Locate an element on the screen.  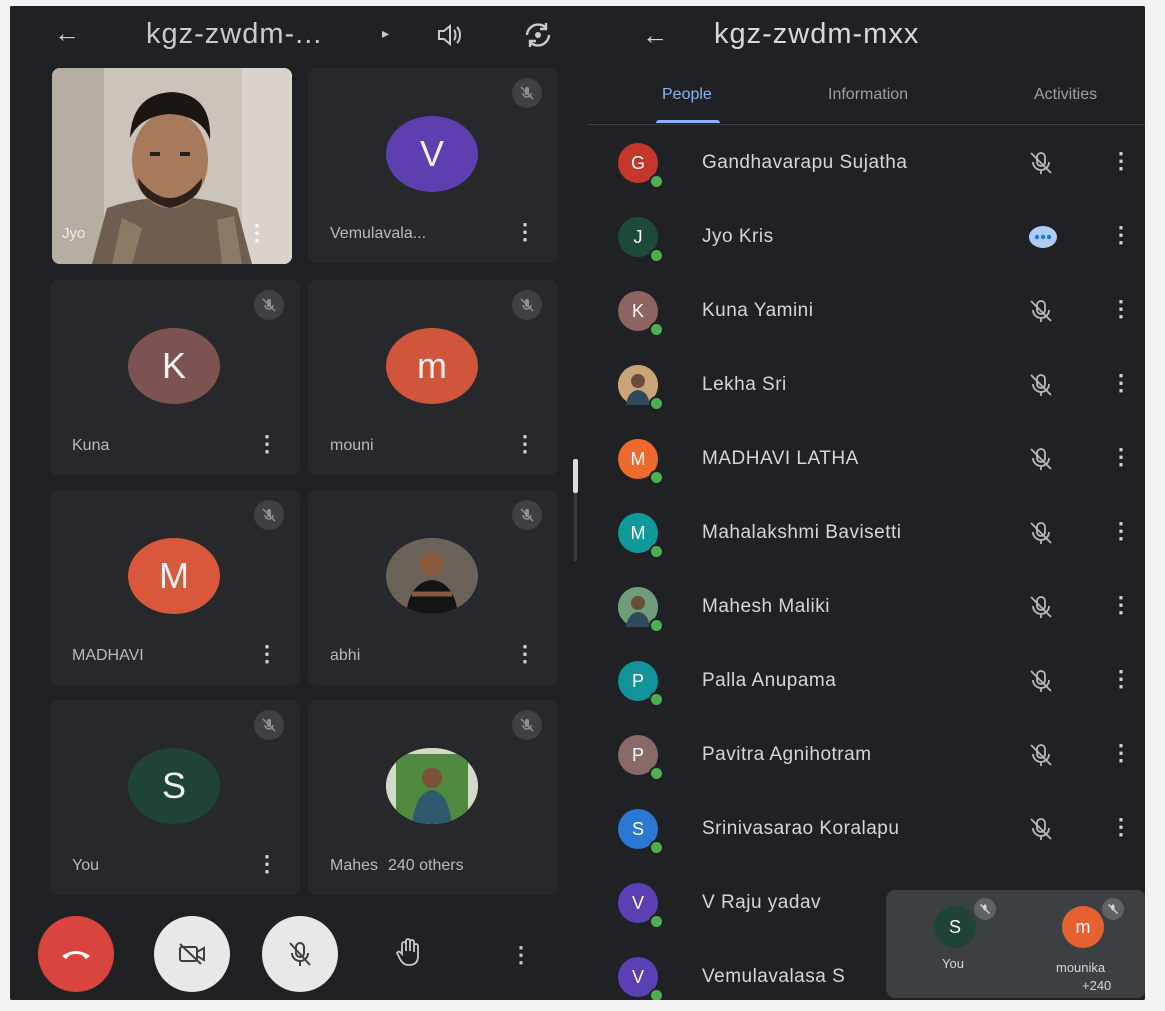
participant-row: K Kuna Yamini ⋮ is located at coordinates (866, 311).